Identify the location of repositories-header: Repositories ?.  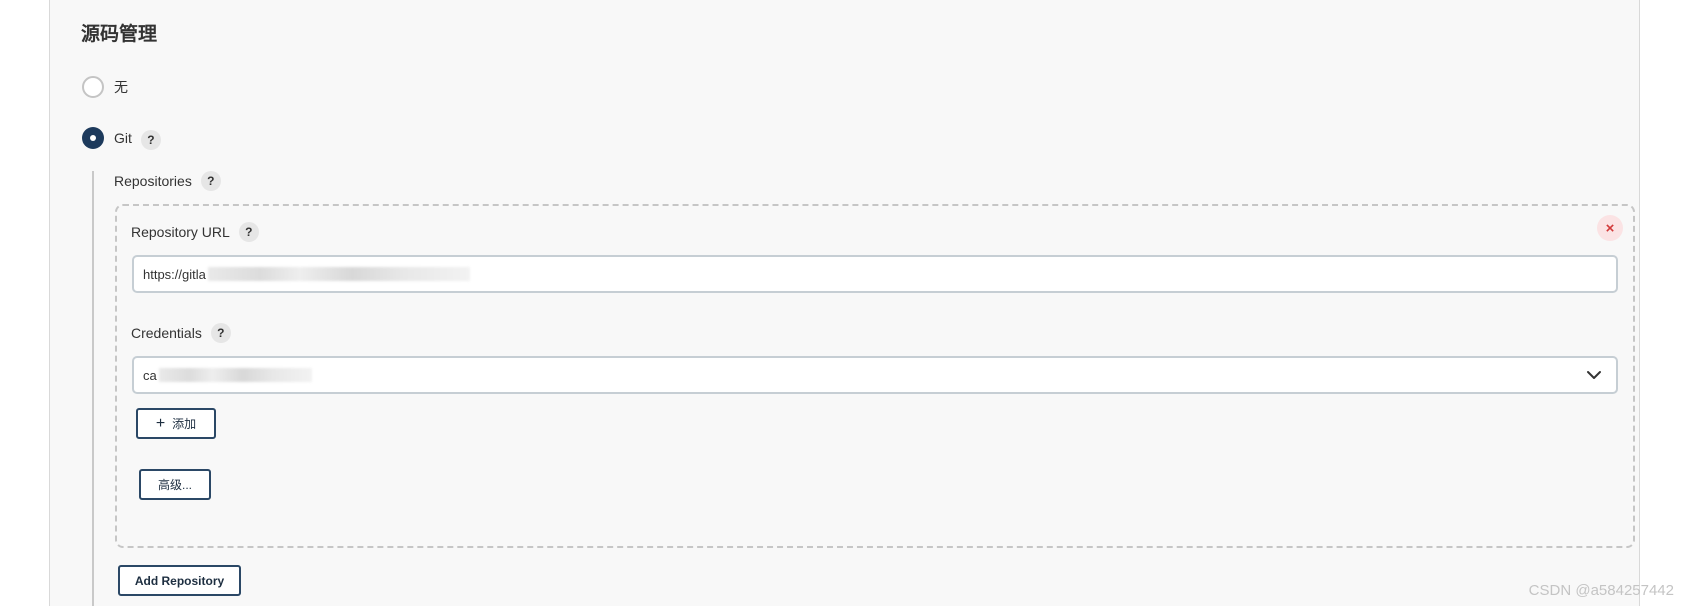
(167, 181).